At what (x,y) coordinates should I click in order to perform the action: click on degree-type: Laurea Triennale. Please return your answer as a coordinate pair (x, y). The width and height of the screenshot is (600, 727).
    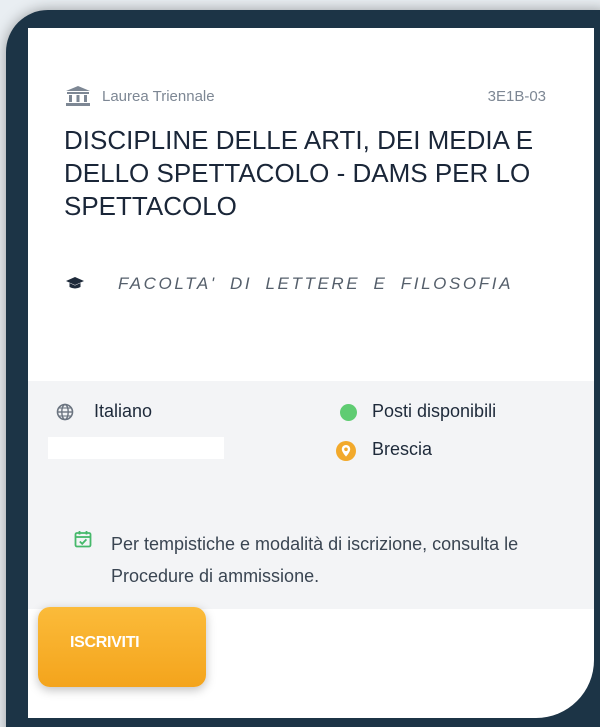
    Looking at the image, I should click on (158, 96).